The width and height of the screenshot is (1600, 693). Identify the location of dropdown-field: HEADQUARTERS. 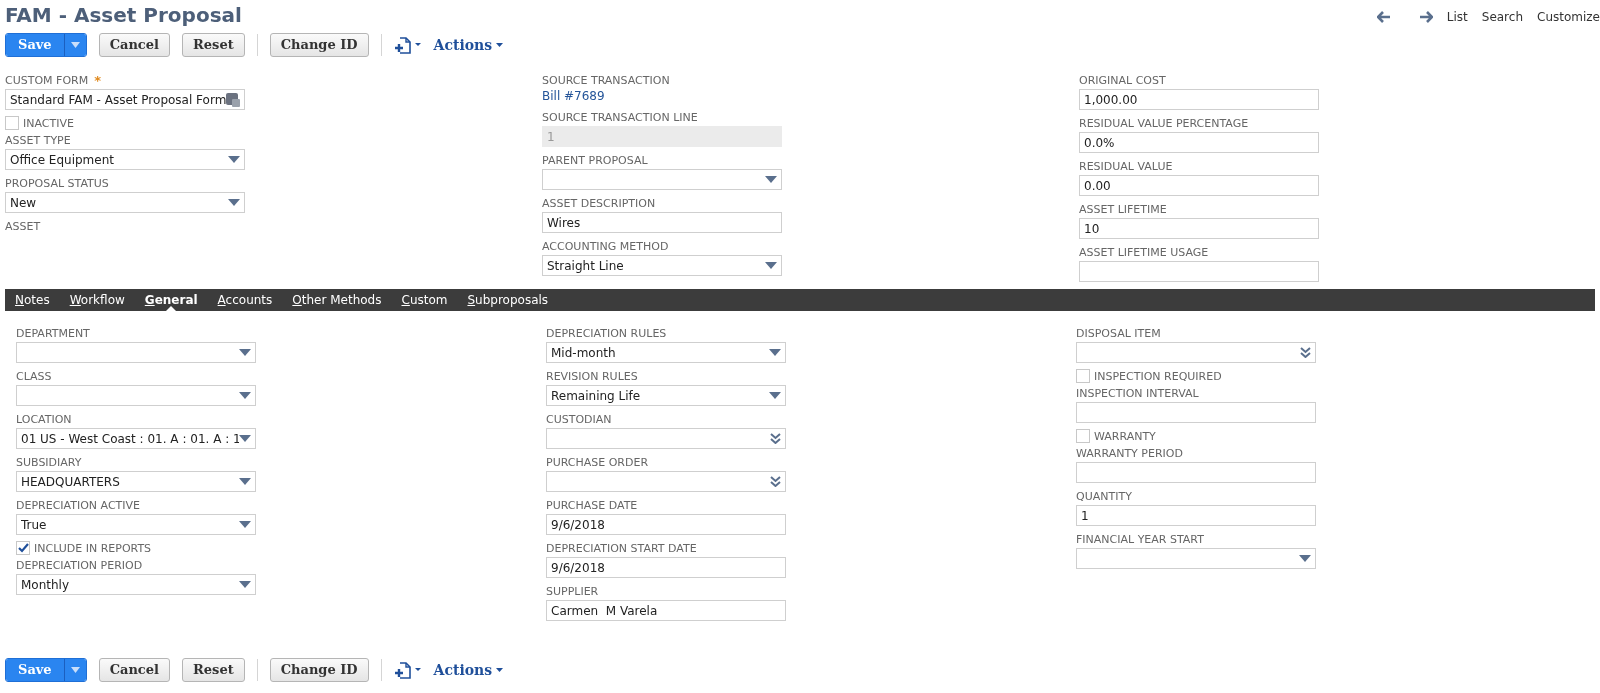
(136, 481).